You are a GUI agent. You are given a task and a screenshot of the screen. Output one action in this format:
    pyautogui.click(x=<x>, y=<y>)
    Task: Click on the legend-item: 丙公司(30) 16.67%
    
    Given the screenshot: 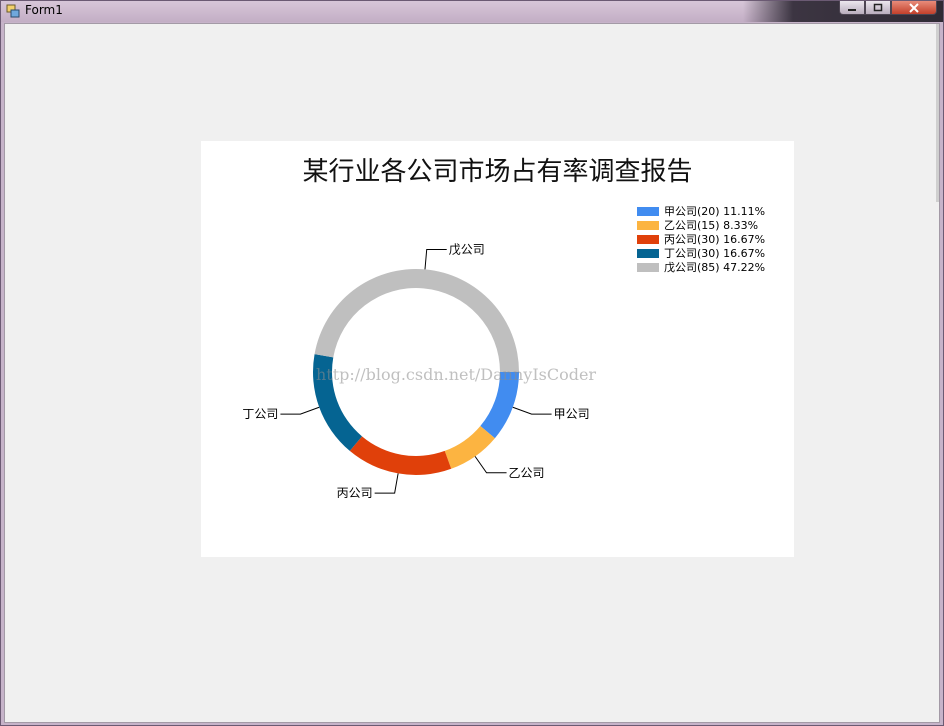 What is the action you would take?
    pyautogui.click(x=701, y=239)
    